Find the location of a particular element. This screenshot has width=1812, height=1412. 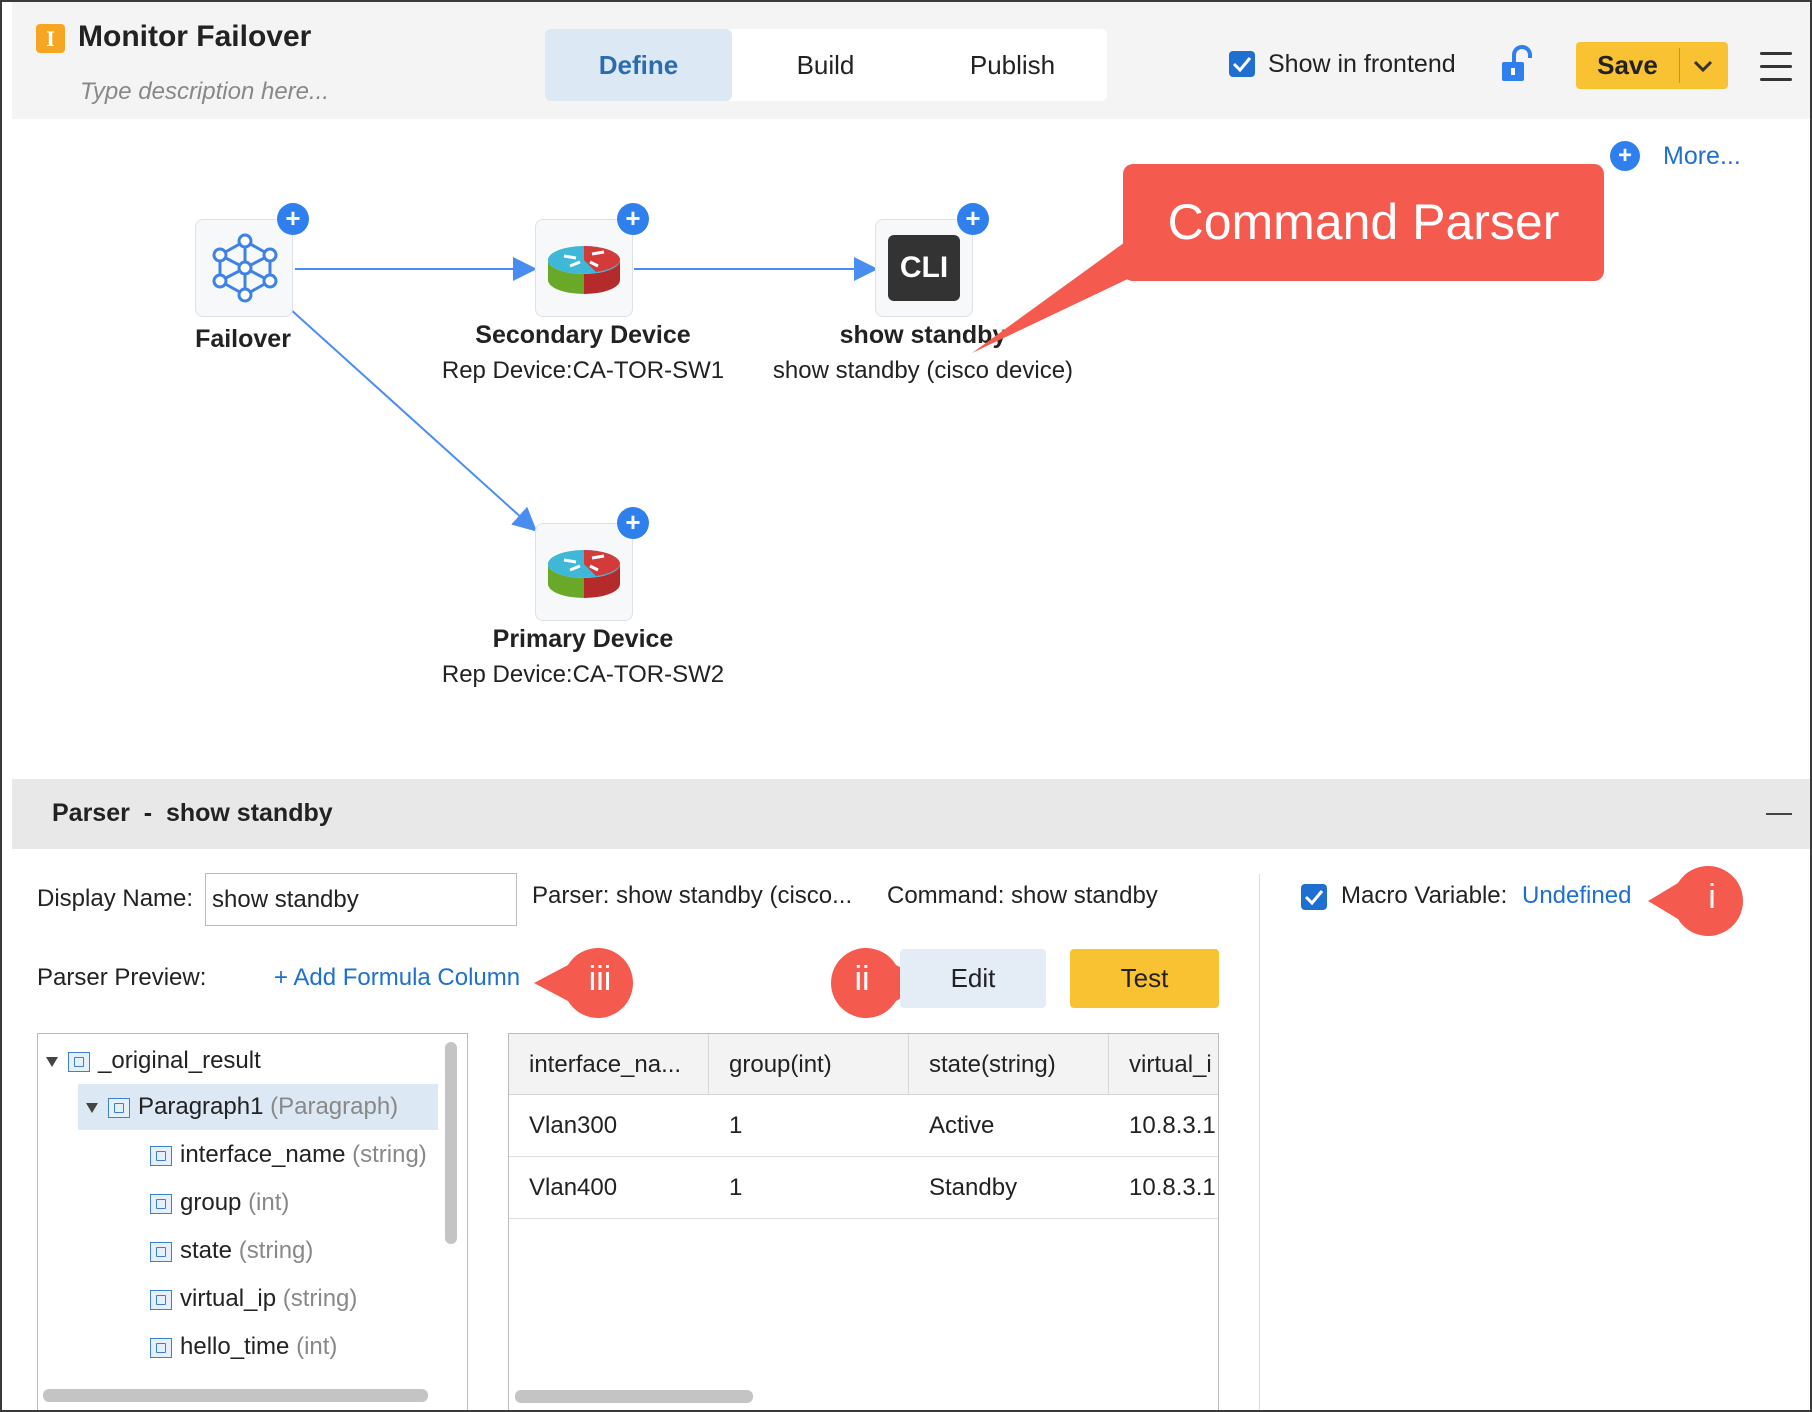

add-after-failover-button: + is located at coordinates (293, 219).